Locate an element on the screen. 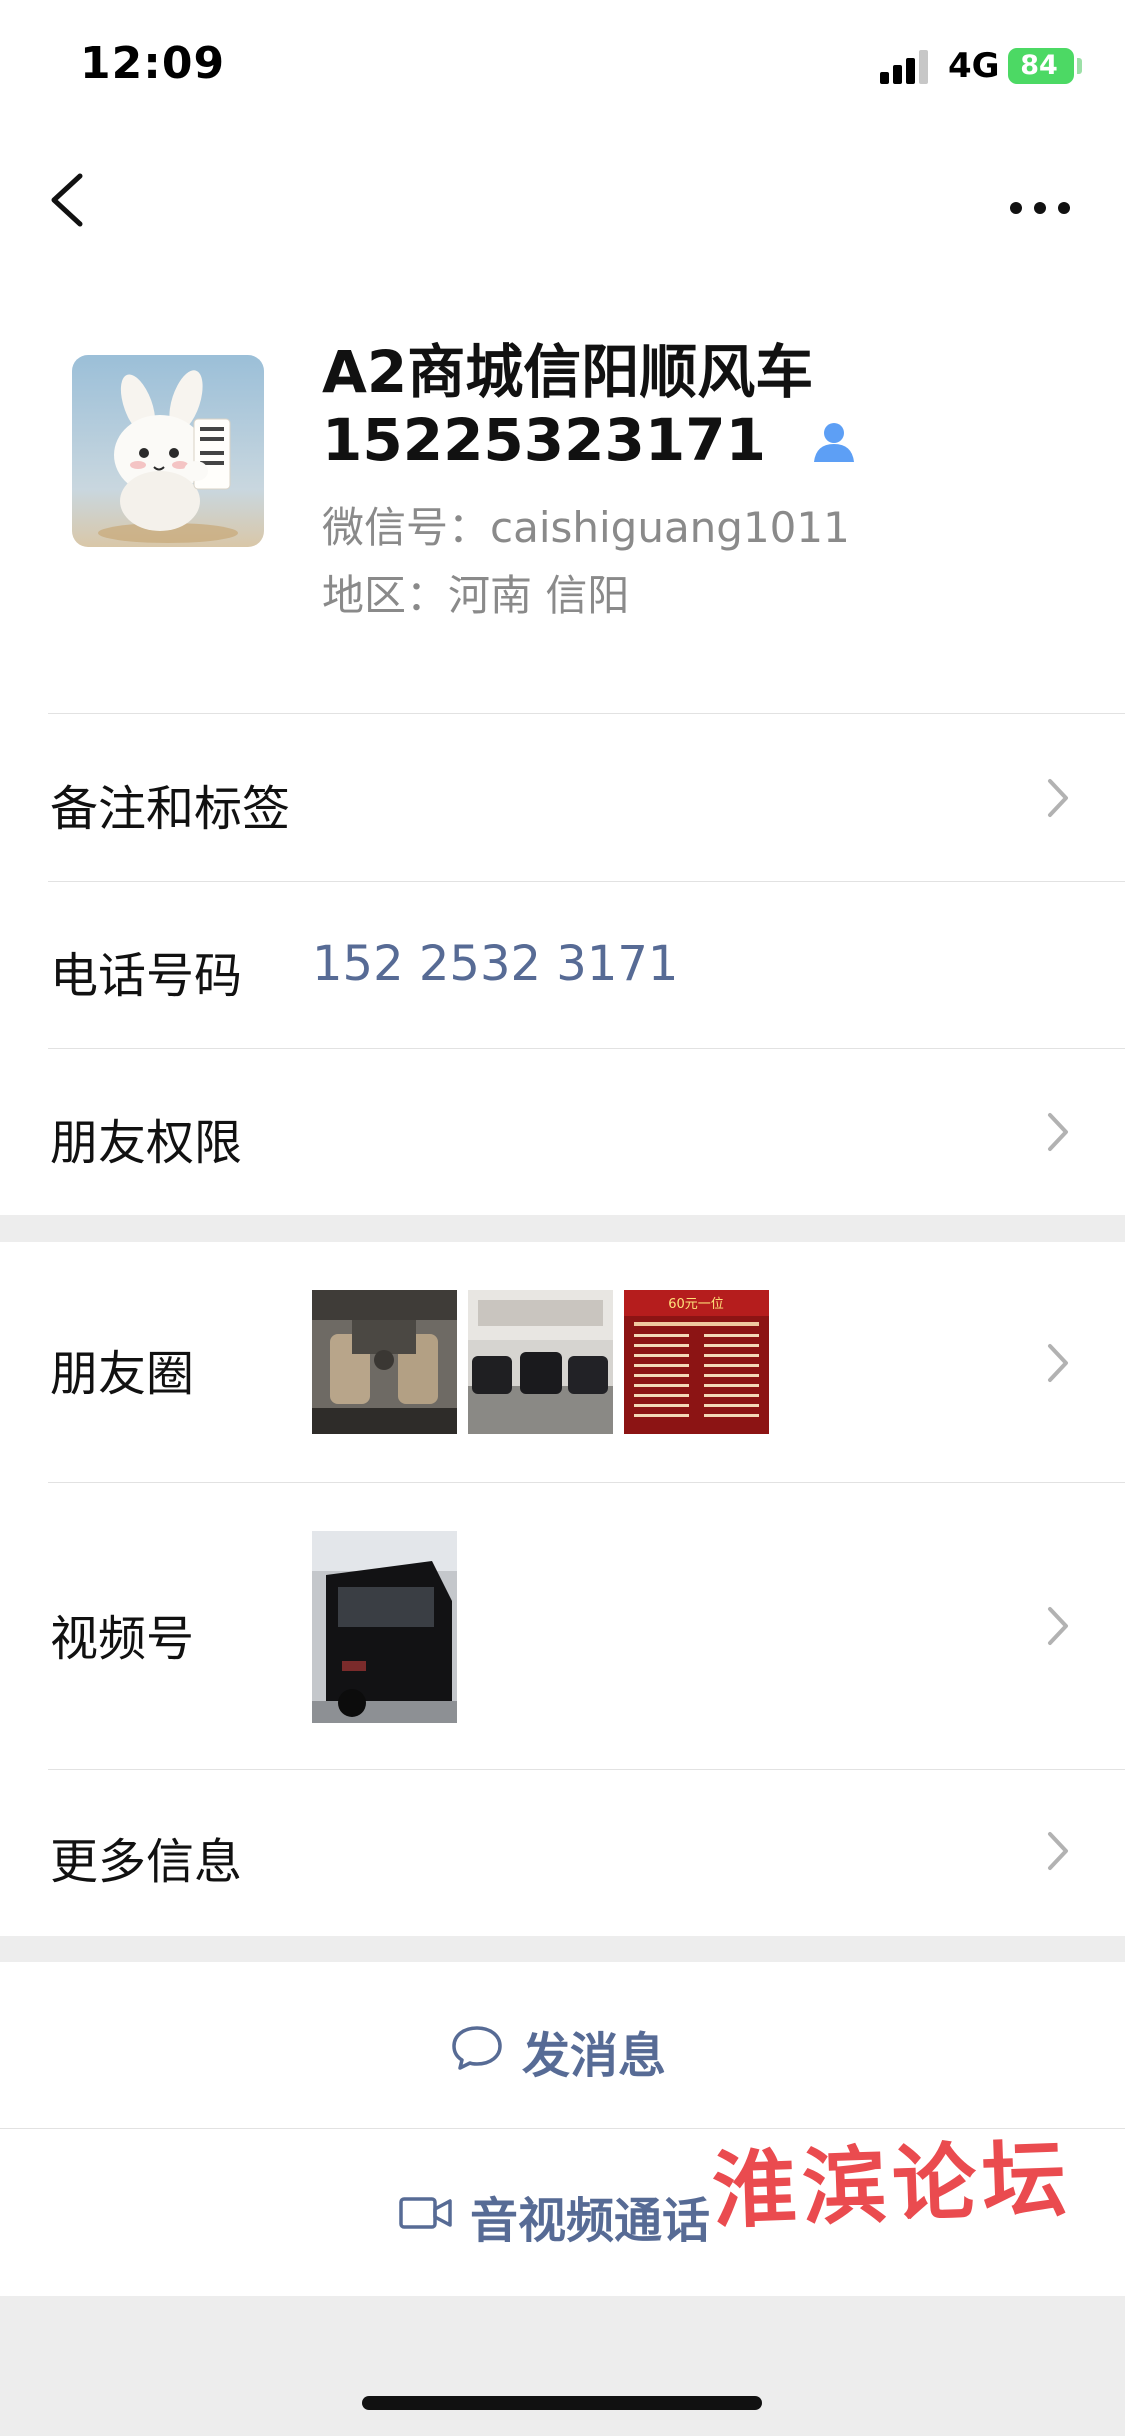  moments-photo-parked-vans is located at coordinates (540, 1362).